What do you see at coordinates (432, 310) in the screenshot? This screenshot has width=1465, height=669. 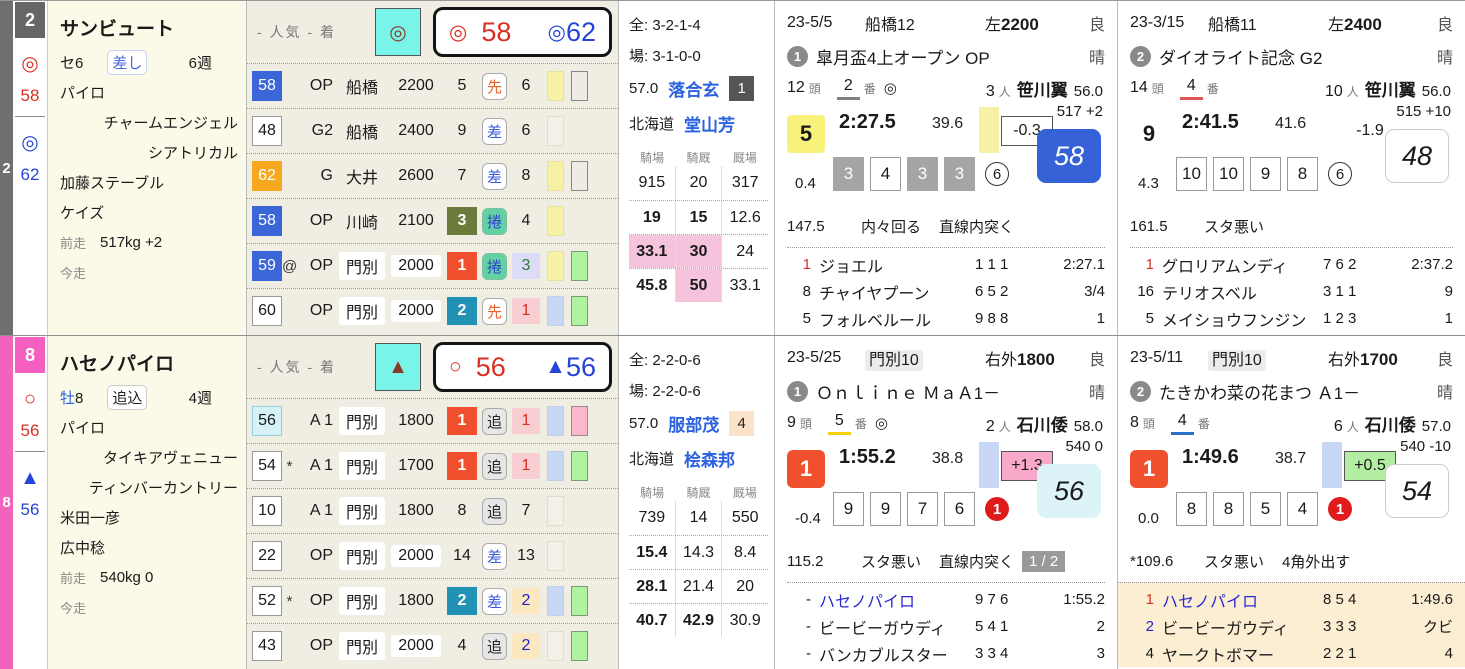 I see `past-race-row: 60 OP 門別 2000 2 先 1` at bounding box center [432, 310].